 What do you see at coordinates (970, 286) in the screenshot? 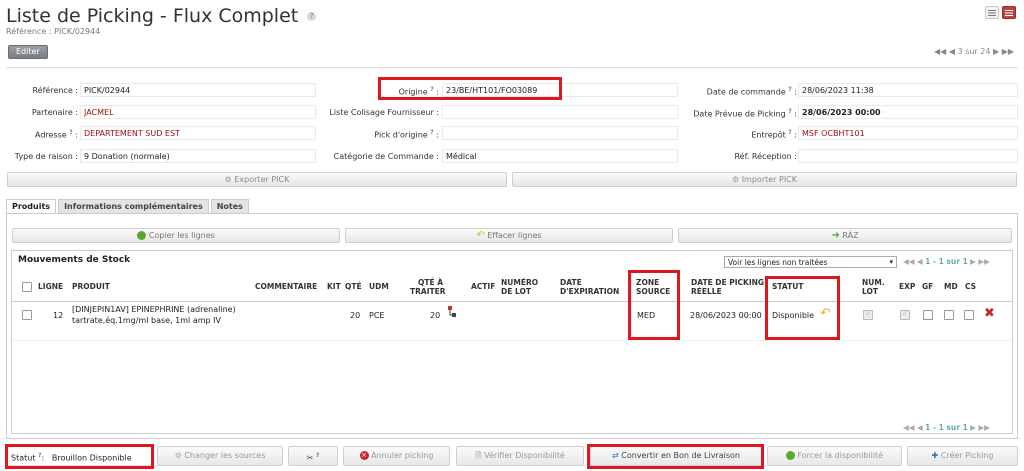
I see `col-cs: CS` at bounding box center [970, 286].